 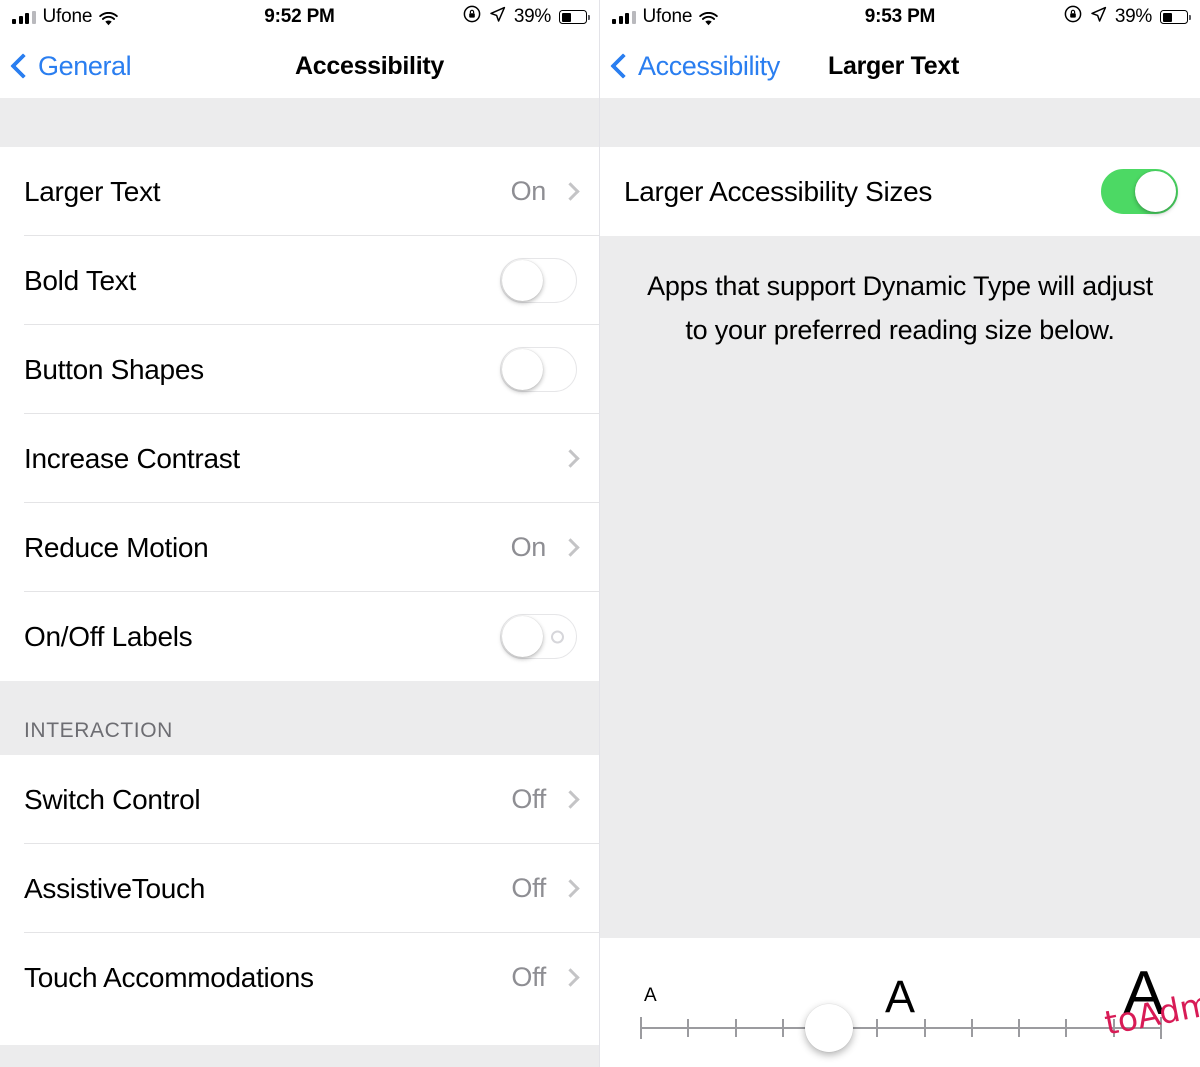 I want to click on back-button-accessibility: Accessibility, so click(x=695, y=66).